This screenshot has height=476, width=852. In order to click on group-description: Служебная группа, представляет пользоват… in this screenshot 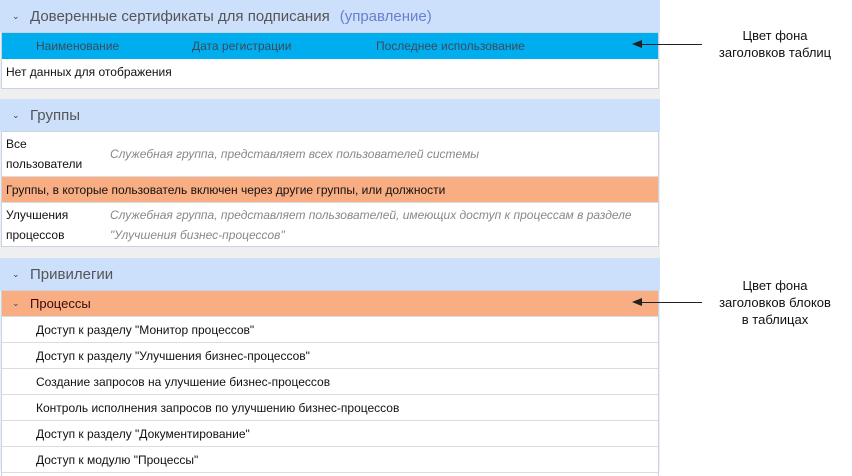, I will do `click(371, 215)`.